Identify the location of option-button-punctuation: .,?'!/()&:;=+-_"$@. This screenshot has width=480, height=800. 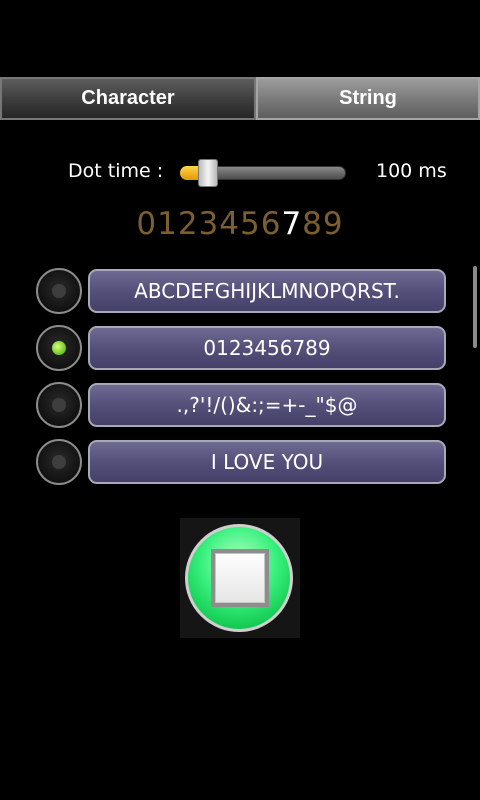
(267, 405).